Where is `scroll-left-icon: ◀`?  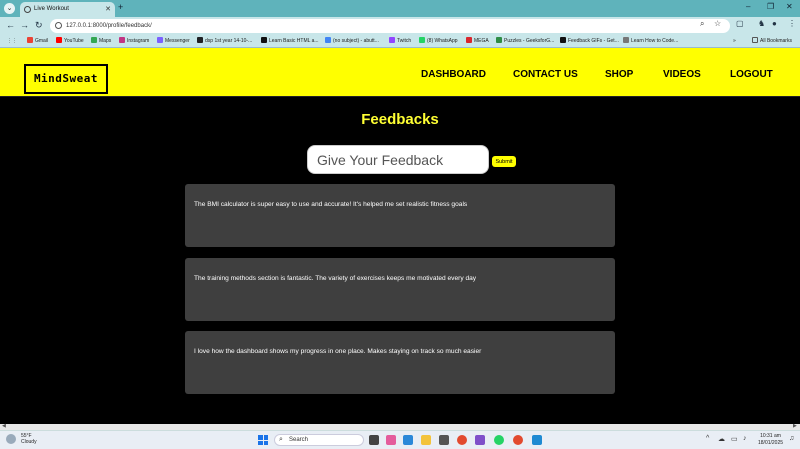 scroll-left-icon: ◀ is located at coordinates (4, 426).